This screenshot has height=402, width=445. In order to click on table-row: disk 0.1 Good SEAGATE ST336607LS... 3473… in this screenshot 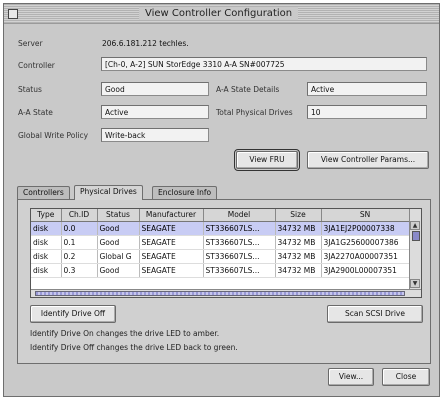, I will do `click(220, 242)`.